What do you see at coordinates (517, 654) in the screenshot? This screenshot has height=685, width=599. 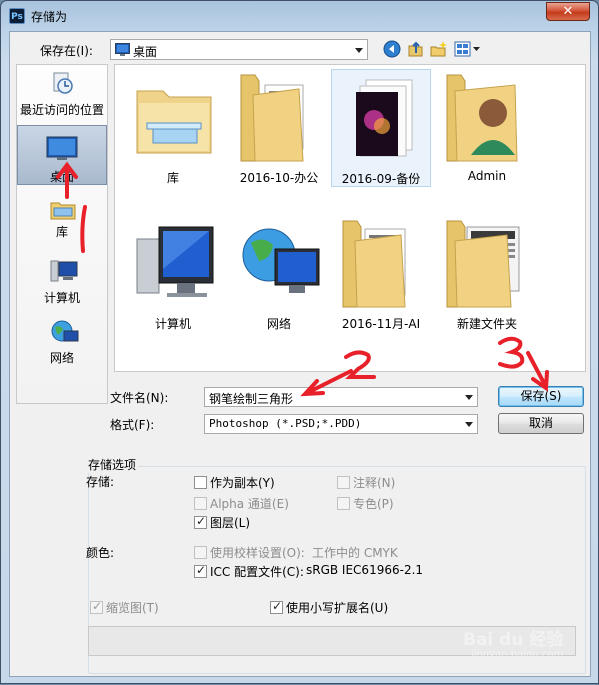 I see `baidu-watermark-url: jingyan.baidu.com` at bounding box center [517, 654].